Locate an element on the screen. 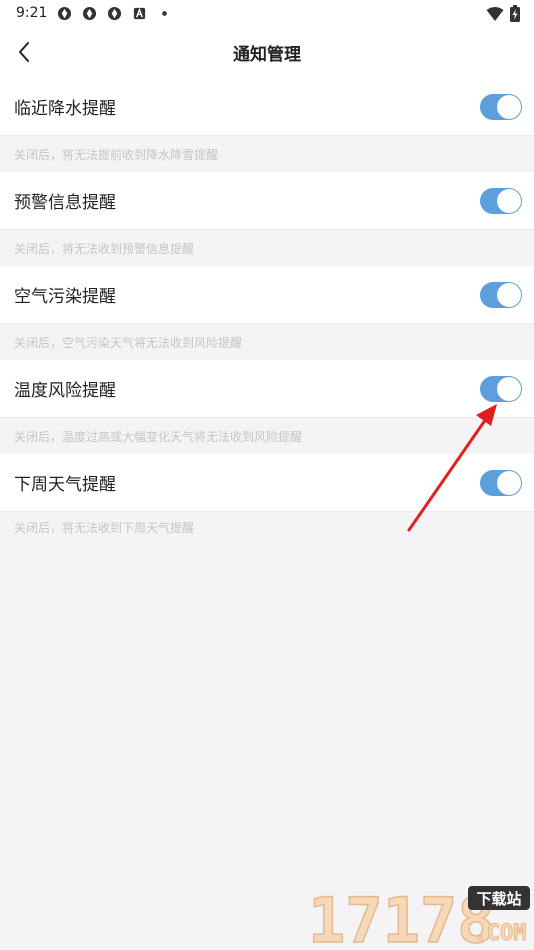 The width and height of the screenshot is (534, 950). site-watermark-logo: 17178 下载站 .COM is located at coordinates (418, 916).